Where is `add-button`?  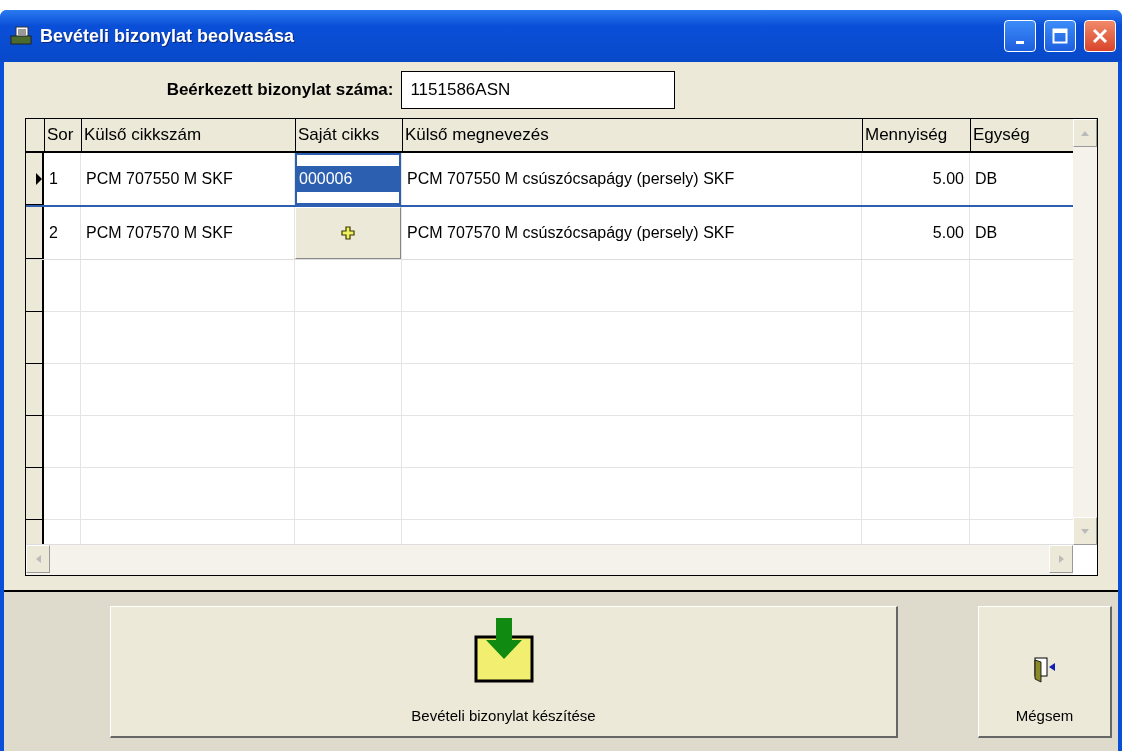
add-button is located at coordinates (348, 233).